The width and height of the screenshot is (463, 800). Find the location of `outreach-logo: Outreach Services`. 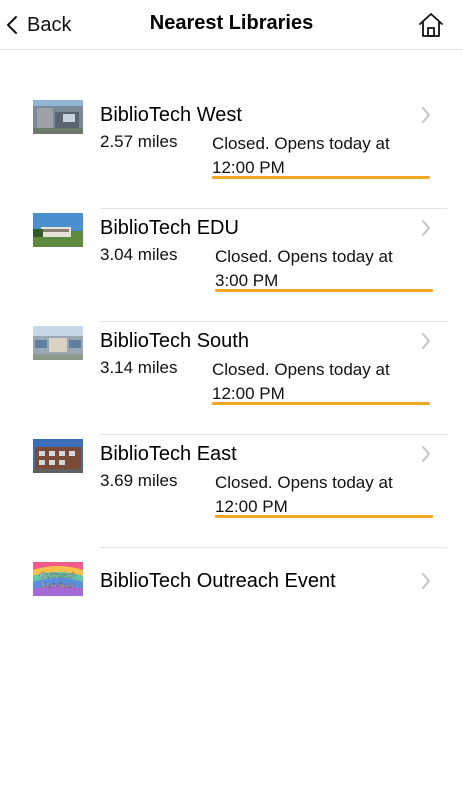

outreach-logo: Outreach Services is located at coordinates (58, 579).